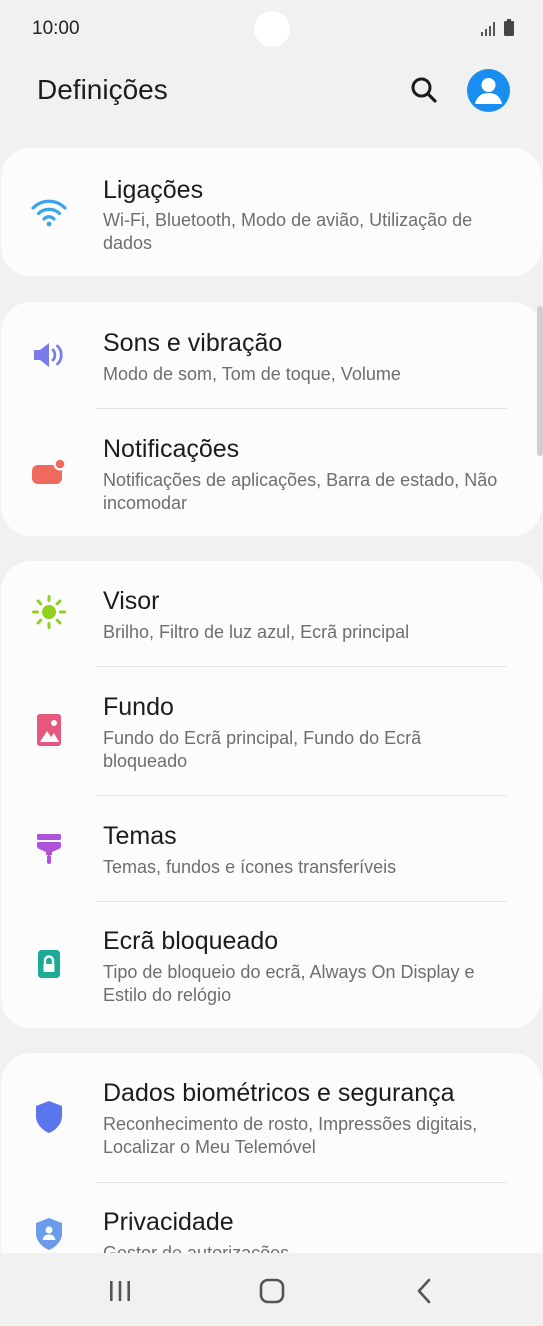 The width and height of the screenshot is (543, 1326). Describe the element at coordinates (49, 730) in the screenshot. I see `wallpaper-icon` at that location.